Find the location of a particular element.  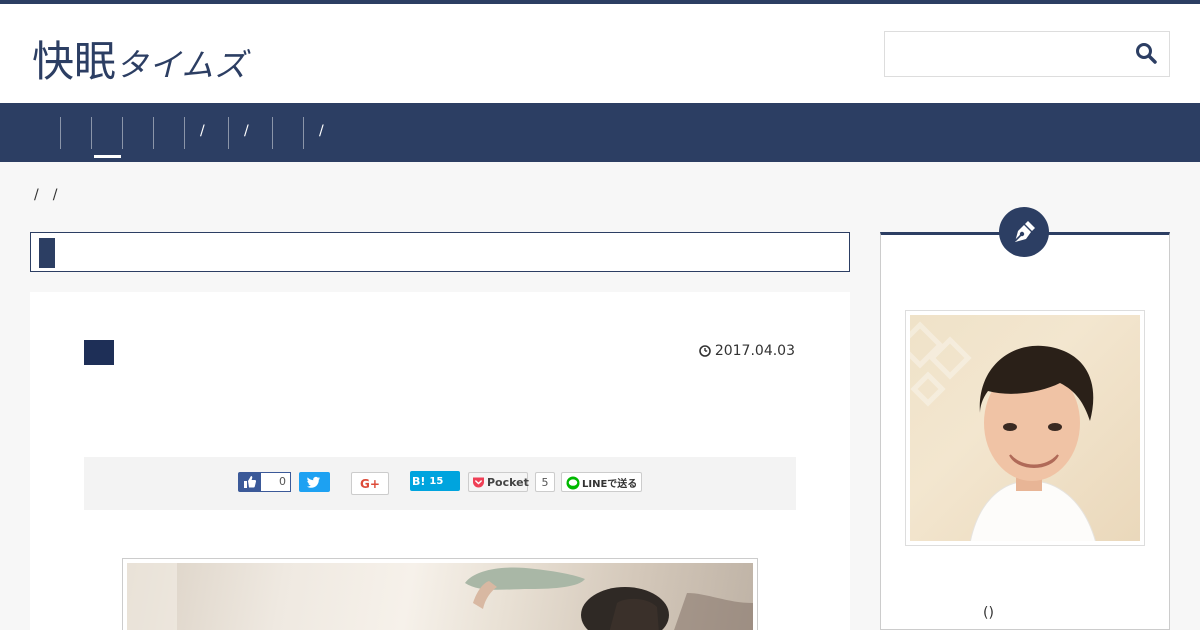

nav-item-5: / is located at coordinates (206, 133).